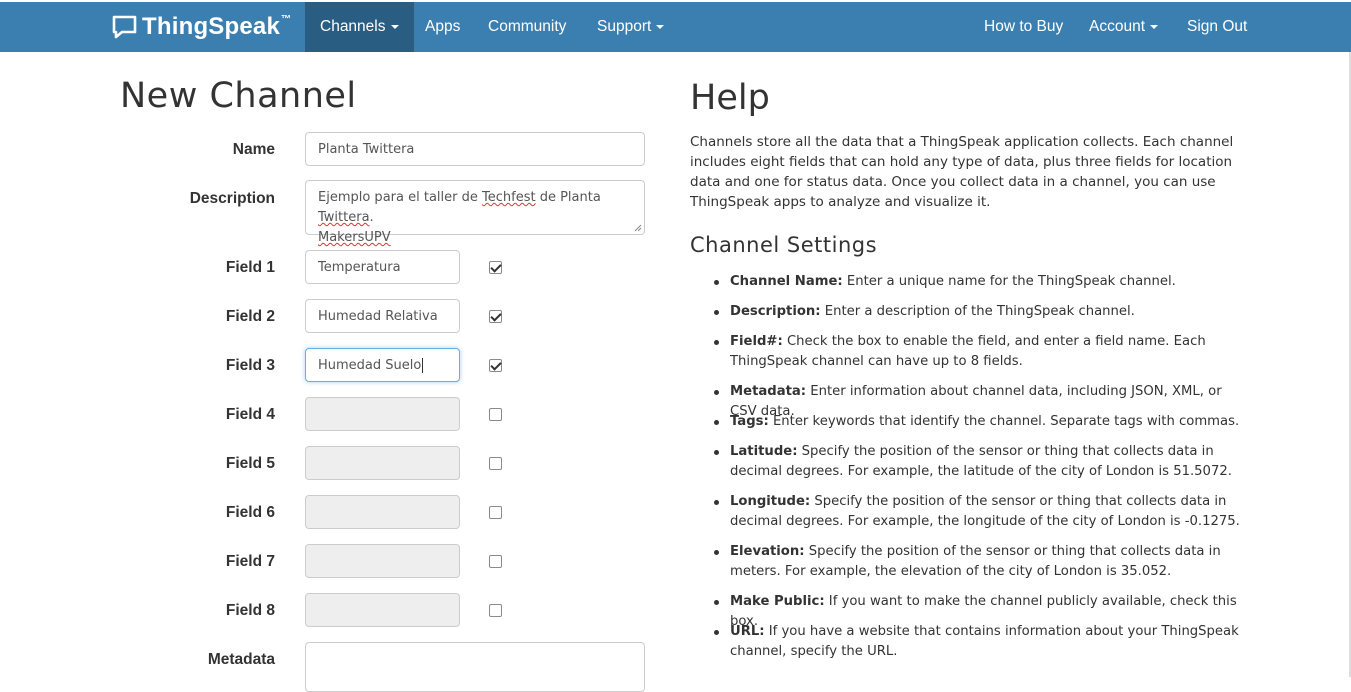 This screenshot has height=692, width=1351. Describe the element at coordinates (764, 451) in the screenshot. I see `help-term: Latitude:` at that location.